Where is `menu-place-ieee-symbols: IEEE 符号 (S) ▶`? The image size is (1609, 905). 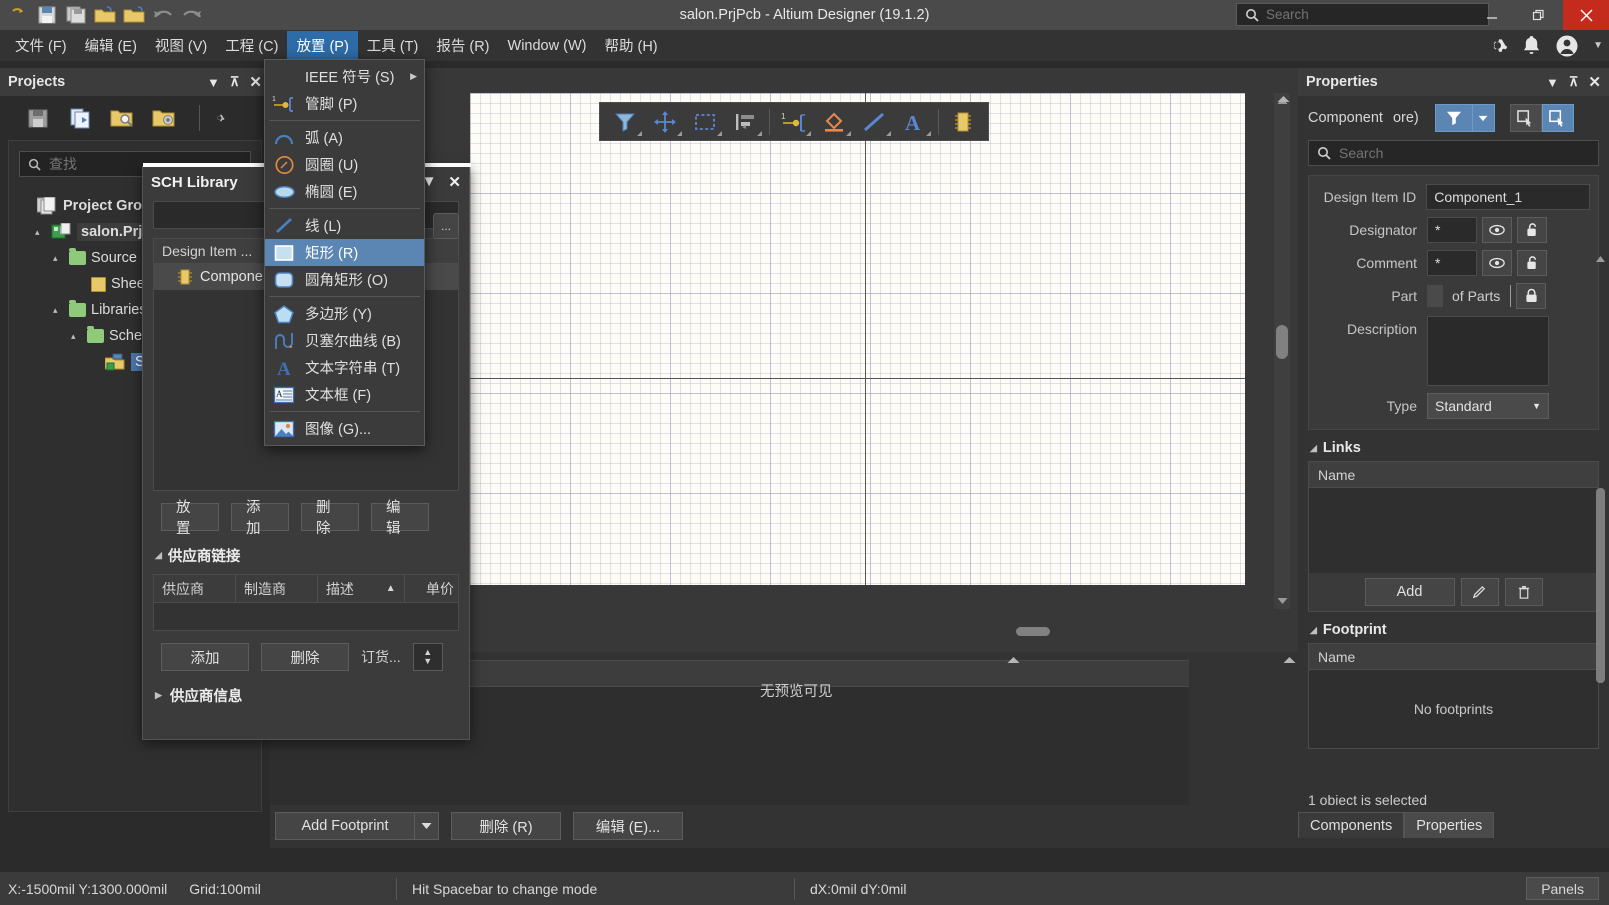 menu-place-ieee-symbols: IEEE 符号 (S) ▶ is located at coordinates (344, 76).